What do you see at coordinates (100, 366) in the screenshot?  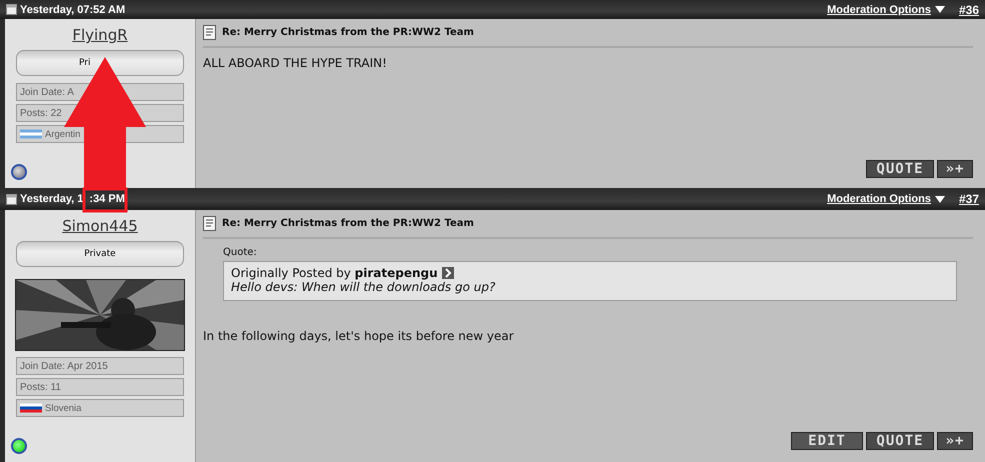 I see `join-date: Join Date: Apr 2015` at bounding box center [100, 366].